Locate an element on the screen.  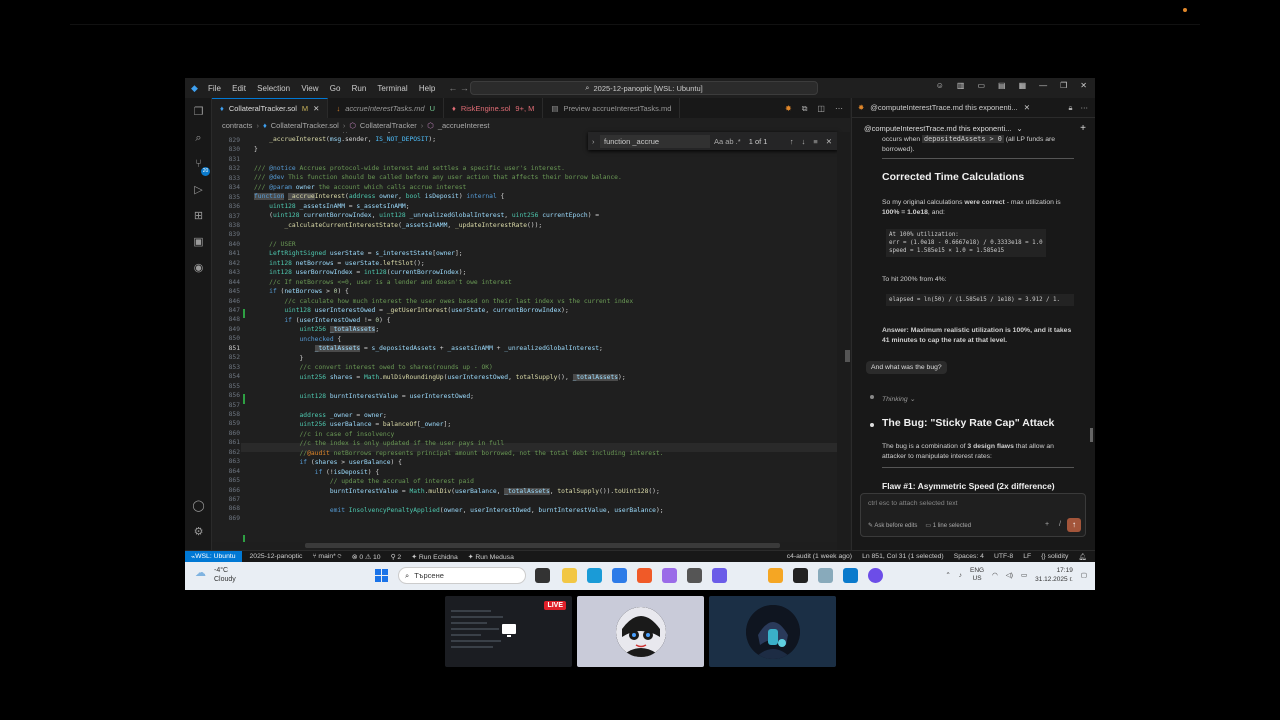
lock-icon: 🔒︎ is located at coordinates (1071, 108).